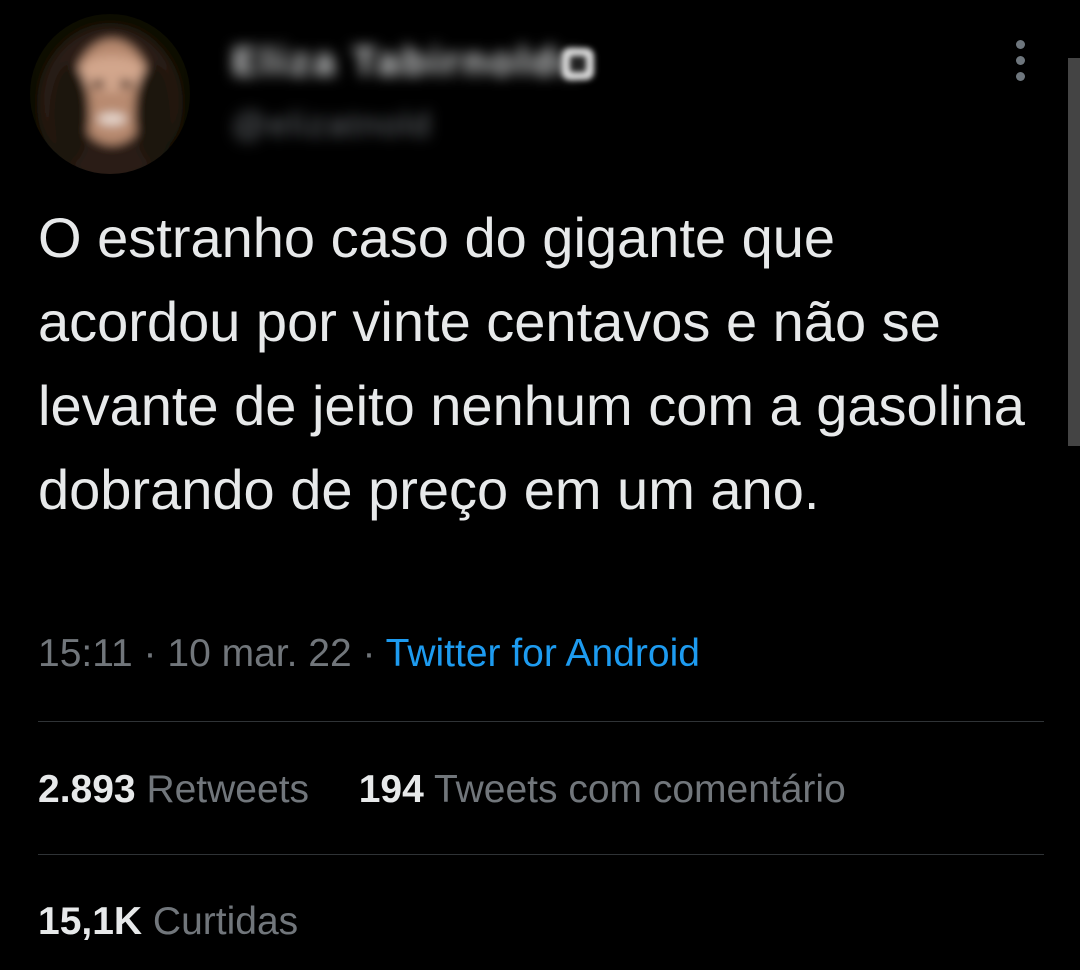 Image resolution: width=1080 pixels, height=970 pixels. I want to click on likes-stat: 15,1K Curtidas, so click(168, 921).